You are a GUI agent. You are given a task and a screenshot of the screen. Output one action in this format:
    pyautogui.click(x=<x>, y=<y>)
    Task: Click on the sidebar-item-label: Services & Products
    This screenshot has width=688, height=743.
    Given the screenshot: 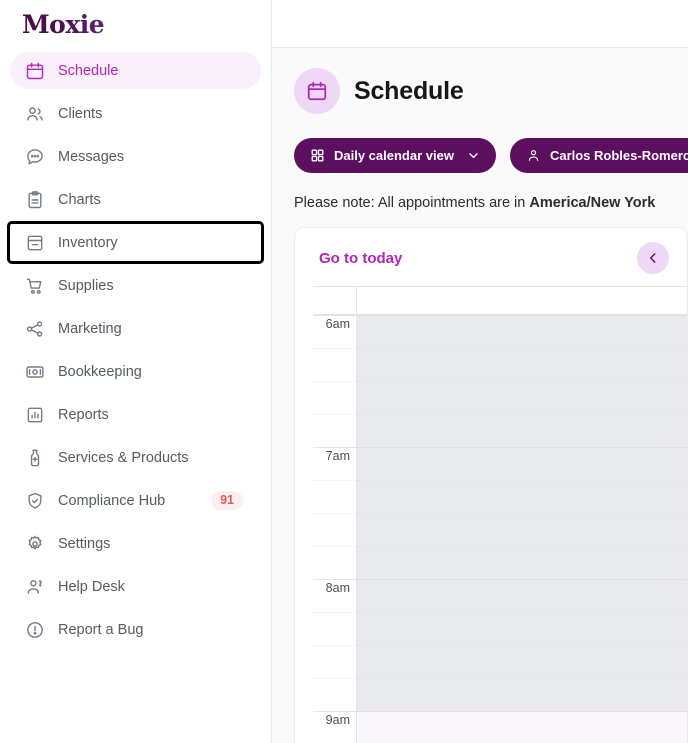 What is the action you would take?
    pyautogui.click(x=123, y=457)
    